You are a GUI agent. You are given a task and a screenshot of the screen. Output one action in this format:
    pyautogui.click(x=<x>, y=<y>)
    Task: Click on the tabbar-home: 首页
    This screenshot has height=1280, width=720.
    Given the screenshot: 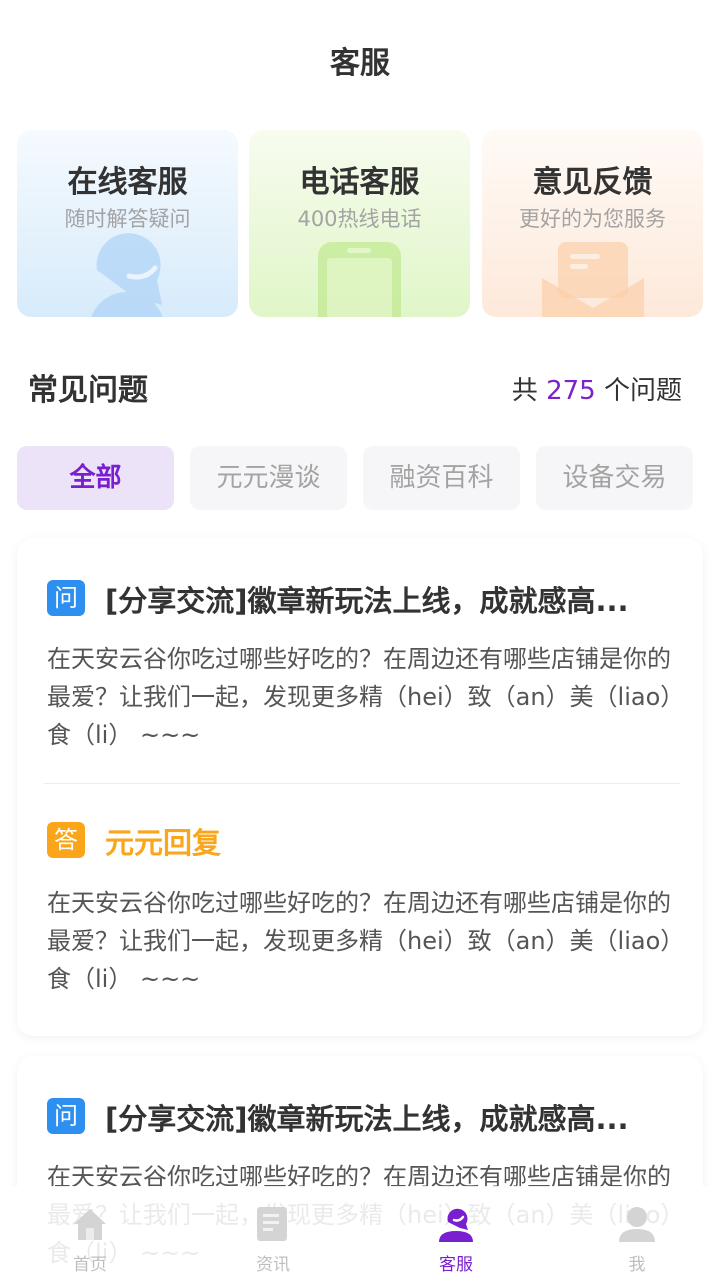 What is the action you would take?
    pyautogui.click(x=90, y=1233)
    